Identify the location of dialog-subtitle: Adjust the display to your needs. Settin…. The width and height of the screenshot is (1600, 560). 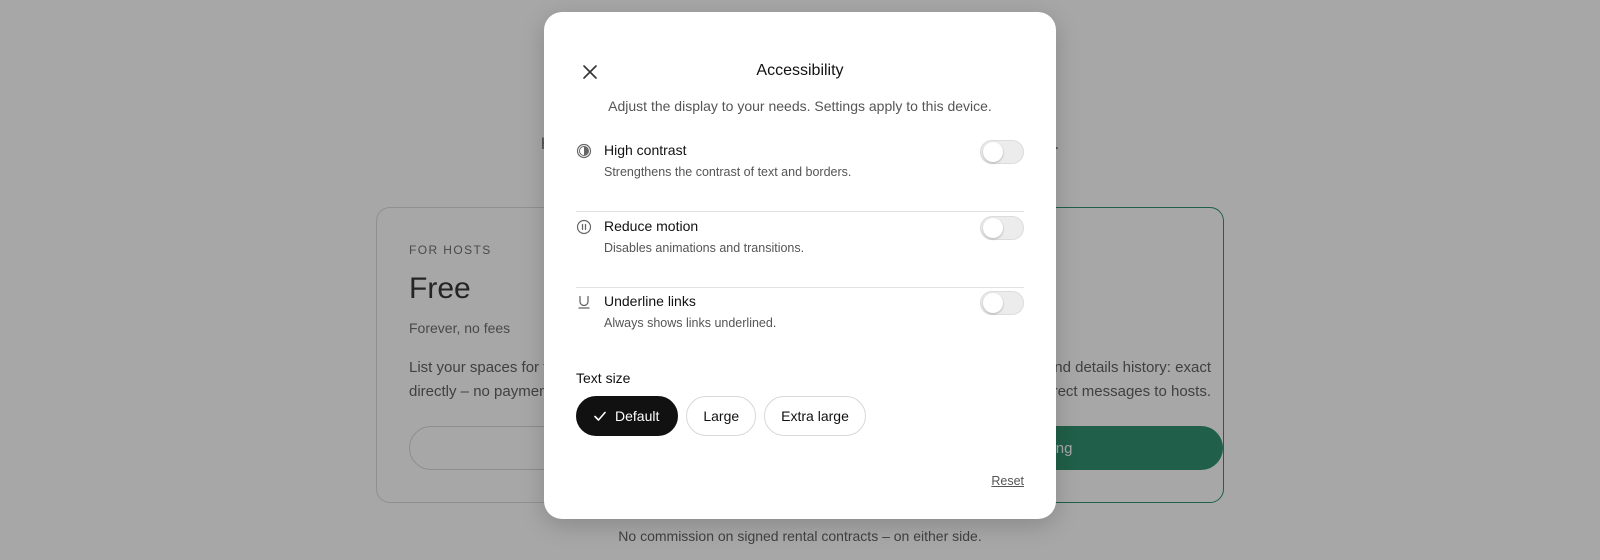
(800, 106).